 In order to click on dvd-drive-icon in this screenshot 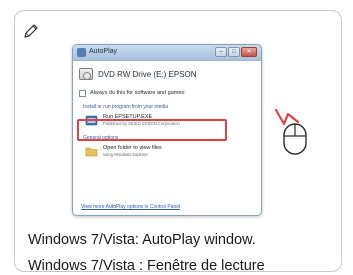, I will do `click(86, 74)`.